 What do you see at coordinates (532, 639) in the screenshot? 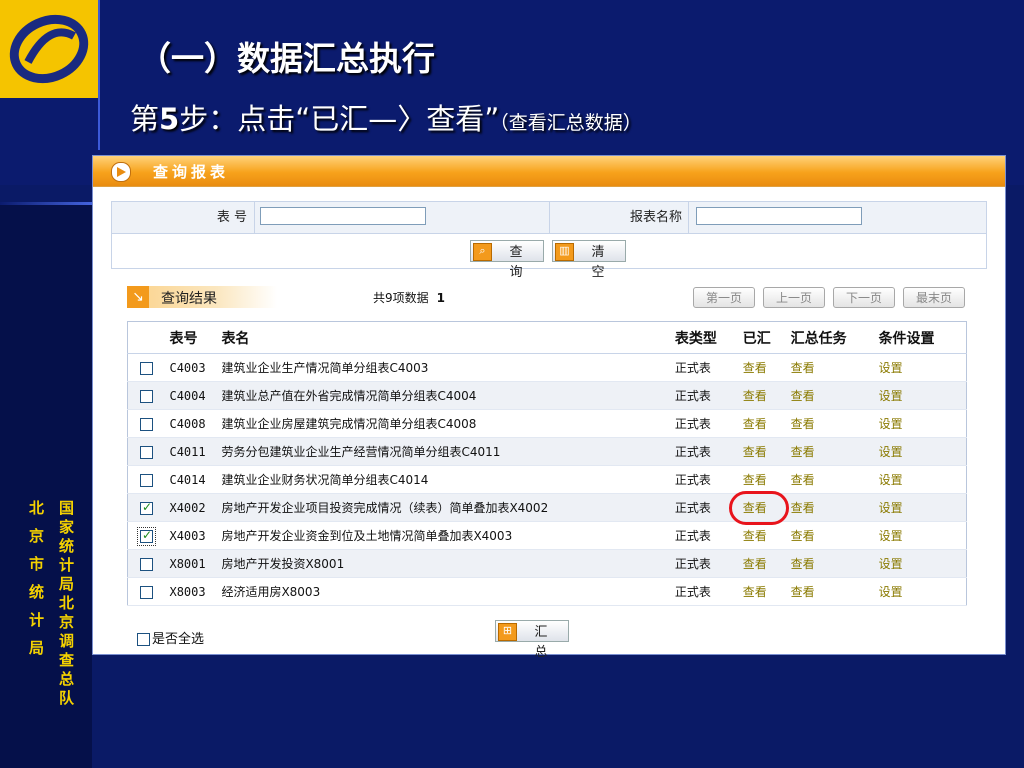
I see `summary-button: ⊞ 汇 总` at bounding box center [532, 639].